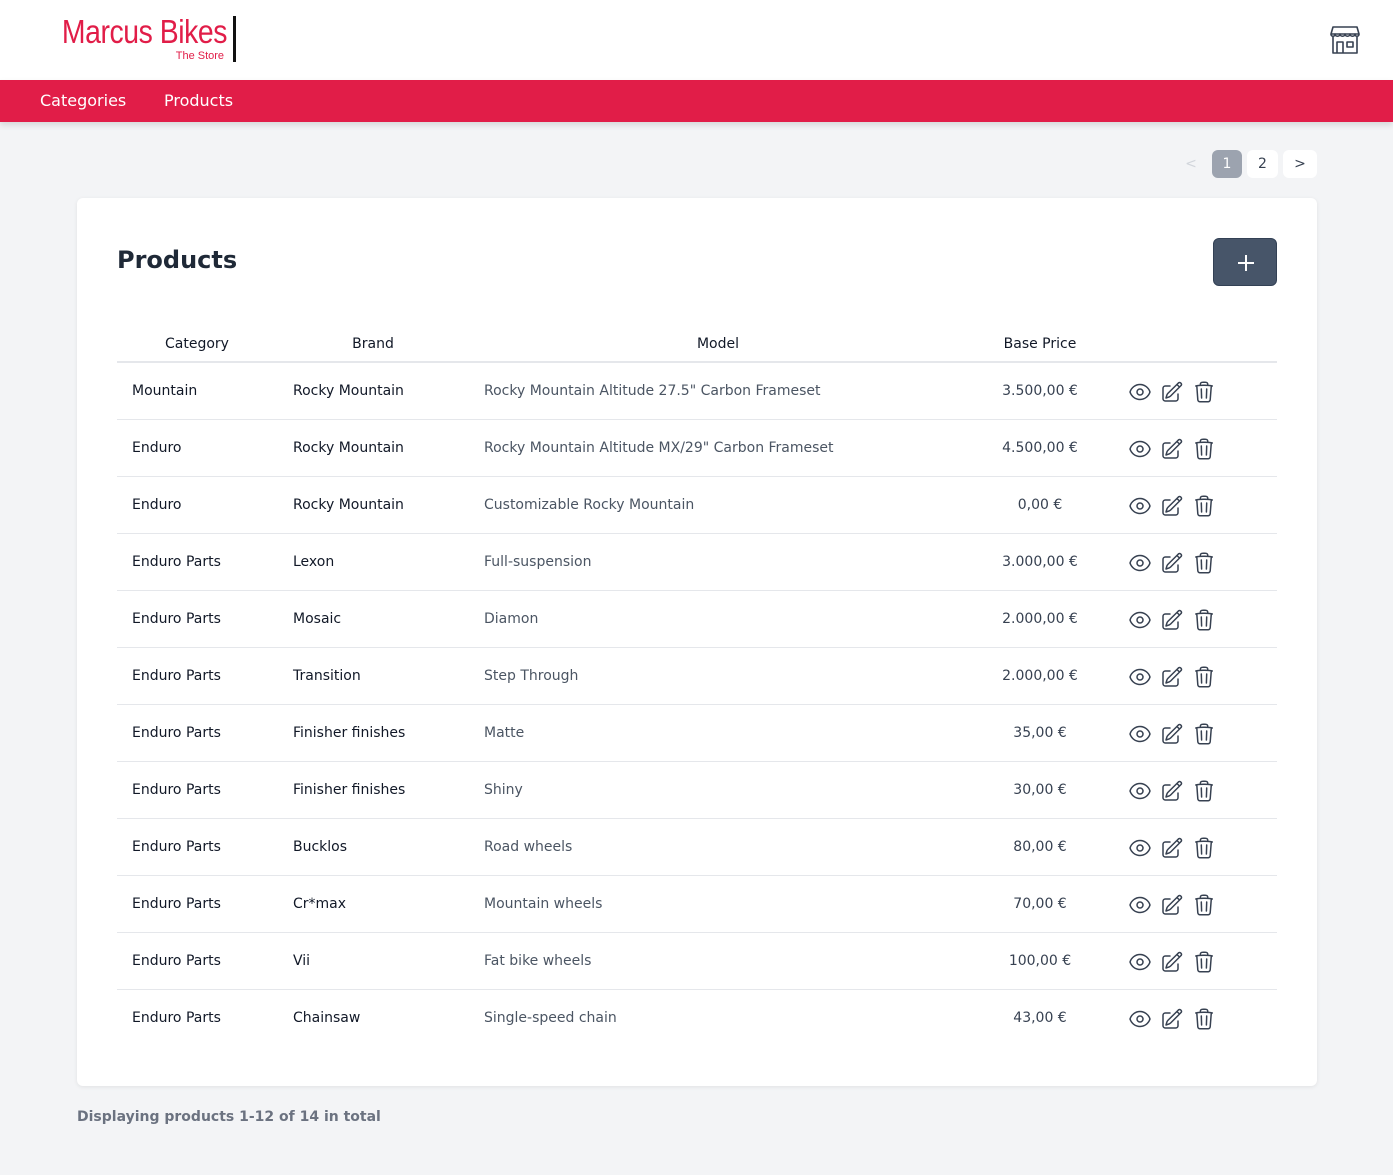  I want to click on table-row: Enduro Parts Mosaic Diamon 2.000,00 €, so click(697, 619).